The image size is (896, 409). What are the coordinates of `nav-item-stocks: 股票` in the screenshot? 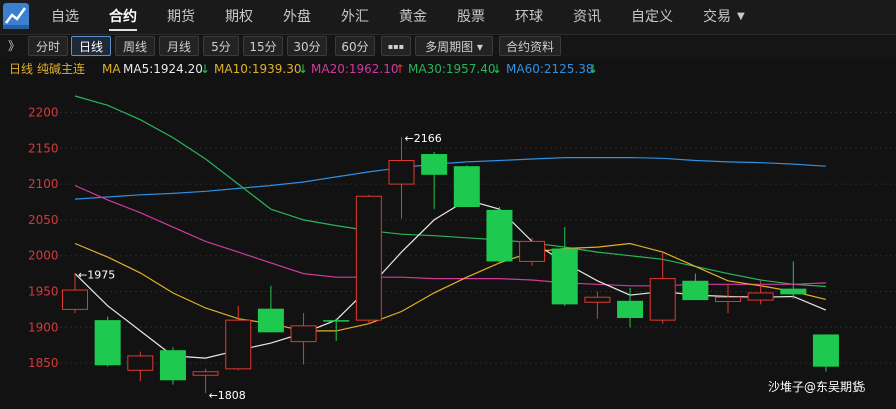 It's located at (471, 17).